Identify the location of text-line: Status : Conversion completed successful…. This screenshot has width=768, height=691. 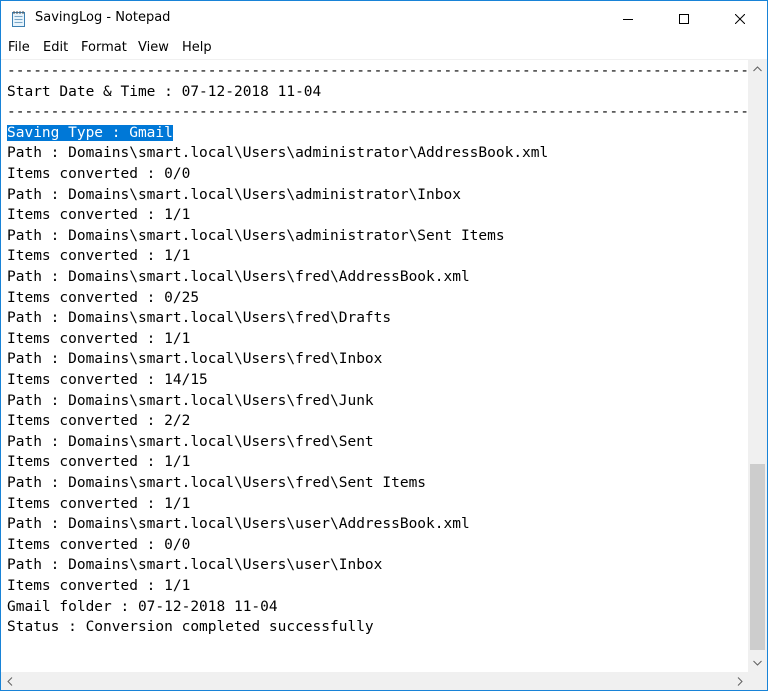
(190, 627).